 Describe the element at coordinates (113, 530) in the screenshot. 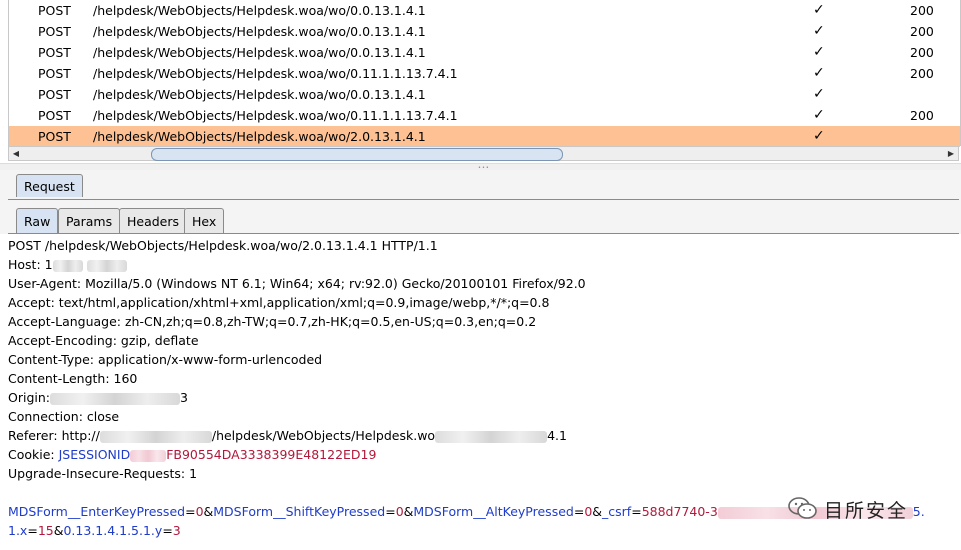

I see `param-key: 0.13.1.4.1.5.1.y` at that location.